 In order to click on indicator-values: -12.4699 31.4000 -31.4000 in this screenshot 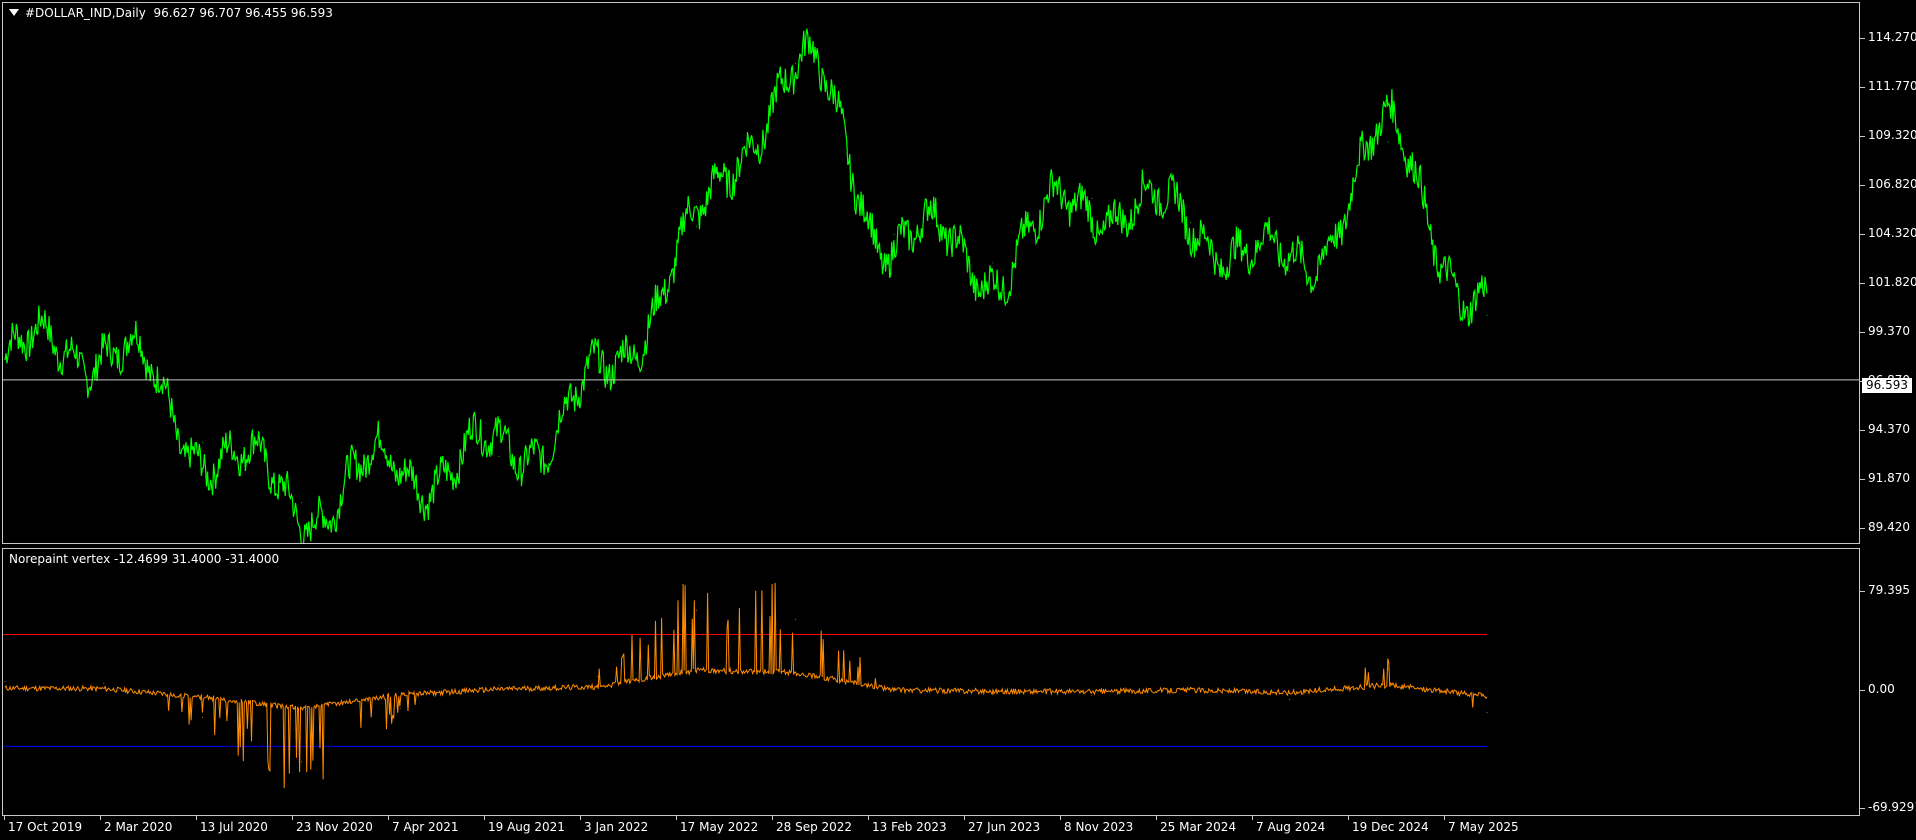, I will do `click(197, 559)`.